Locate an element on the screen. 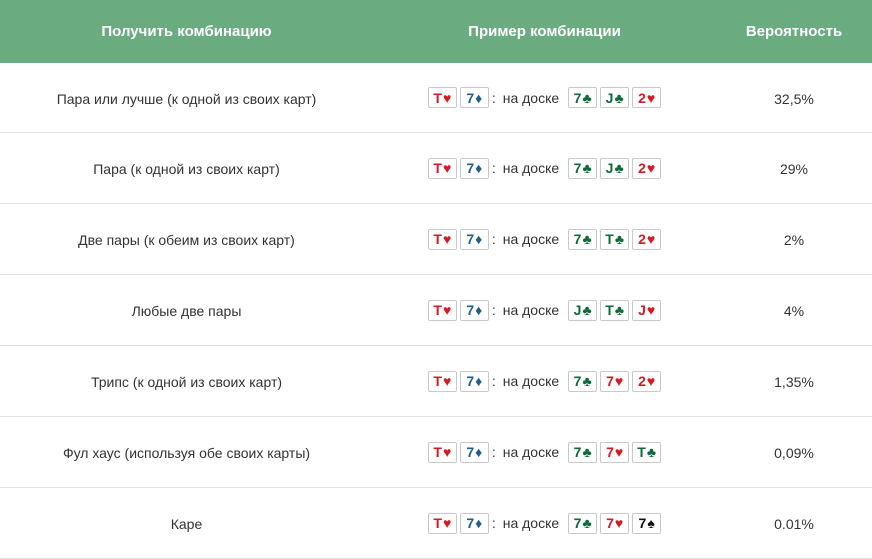 The width and height of the screenshot is (872, 559). combo-name: Любые две пары is located at coordinates (186, 311).